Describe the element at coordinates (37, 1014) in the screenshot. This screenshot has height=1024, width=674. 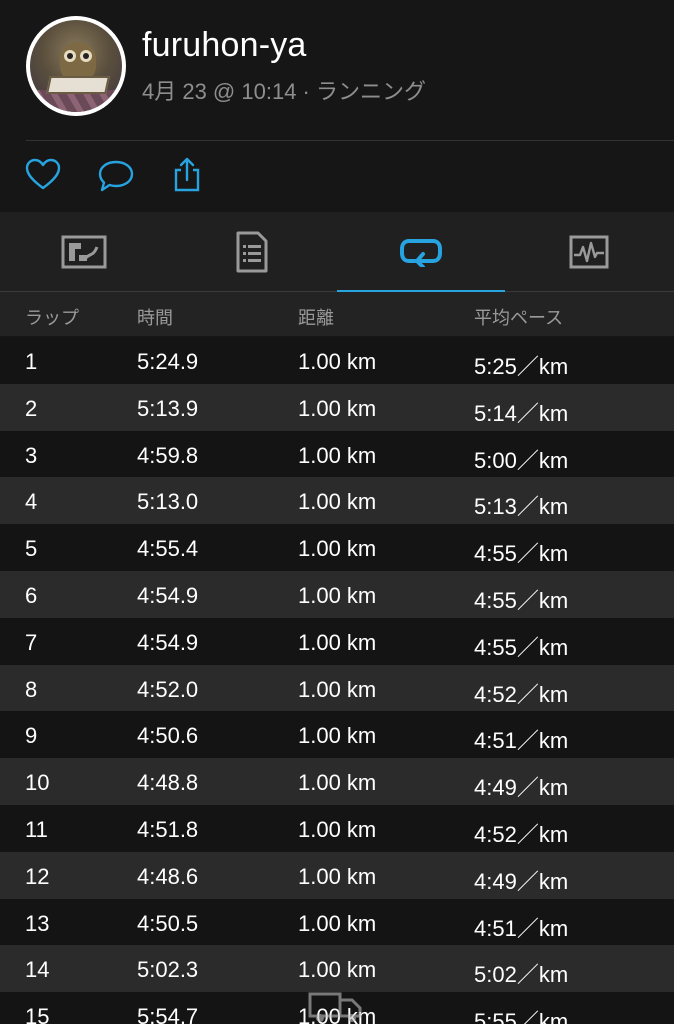
I see `lap-number: 15` at that location.